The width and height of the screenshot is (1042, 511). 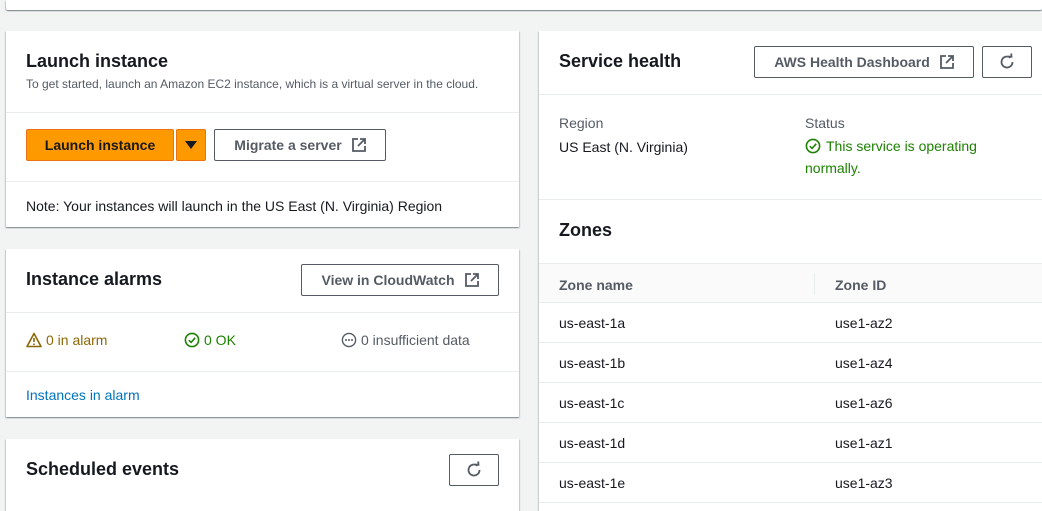 I want to click on zone-id-cell: use1-az2, so click(x=864, y=323).